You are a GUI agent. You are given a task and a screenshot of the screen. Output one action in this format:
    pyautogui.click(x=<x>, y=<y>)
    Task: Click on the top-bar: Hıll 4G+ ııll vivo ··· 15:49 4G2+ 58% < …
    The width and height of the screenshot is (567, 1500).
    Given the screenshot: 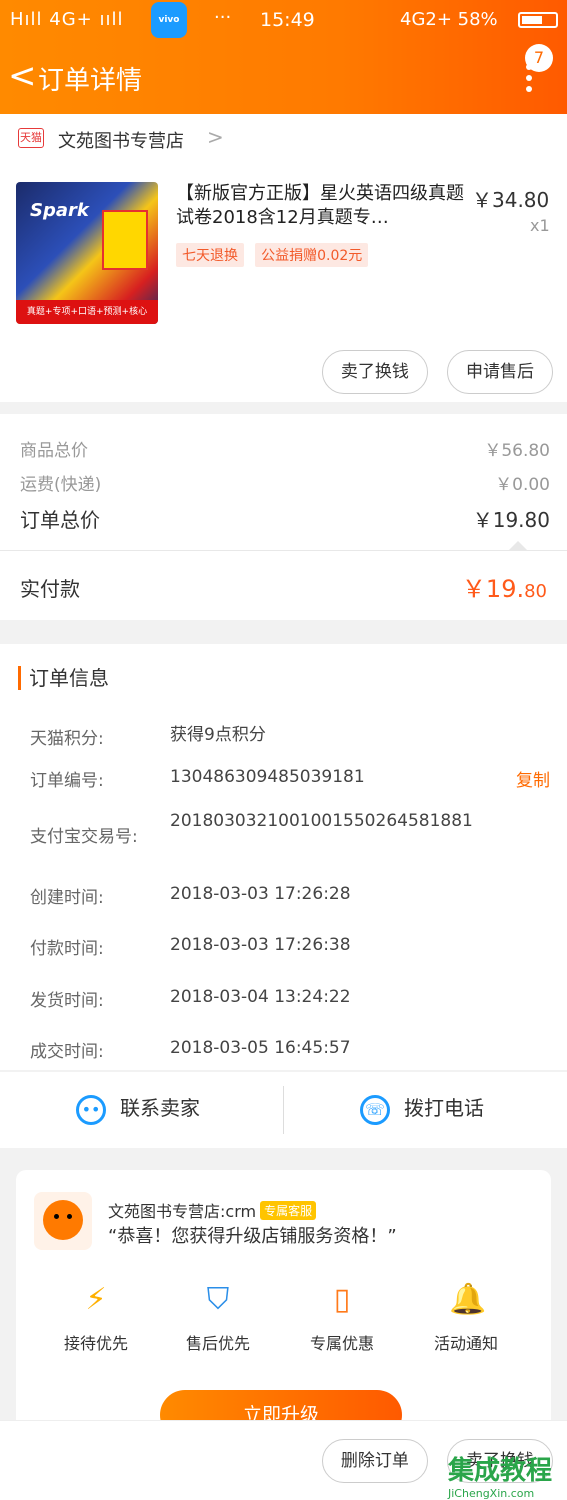 What is the action you would take?
    pyautogui.click(x=283, y=57)
    